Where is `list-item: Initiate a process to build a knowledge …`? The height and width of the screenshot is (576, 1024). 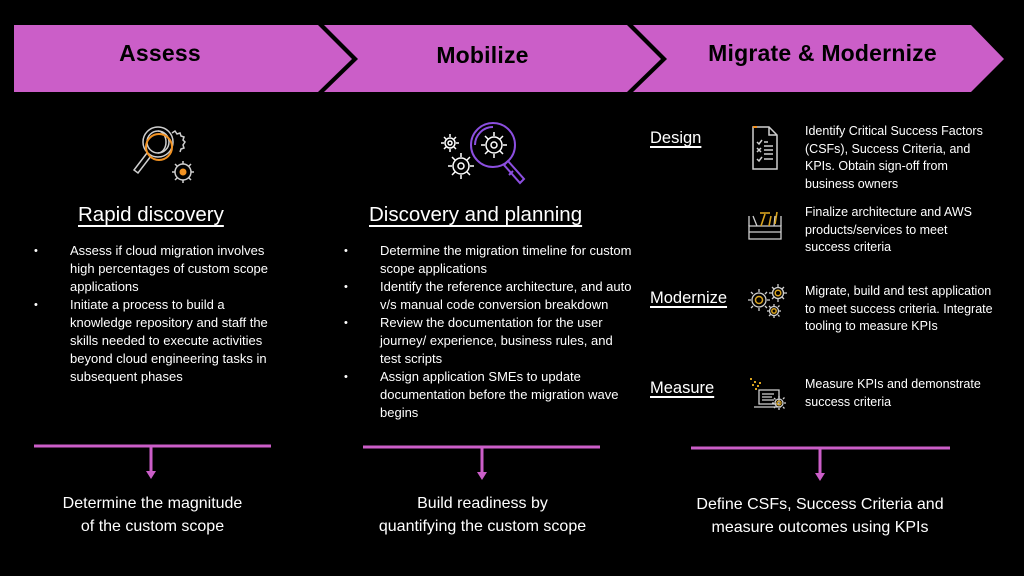
list-item: Initiate a process to build a knowledge … is located at coordinates (159, 341).